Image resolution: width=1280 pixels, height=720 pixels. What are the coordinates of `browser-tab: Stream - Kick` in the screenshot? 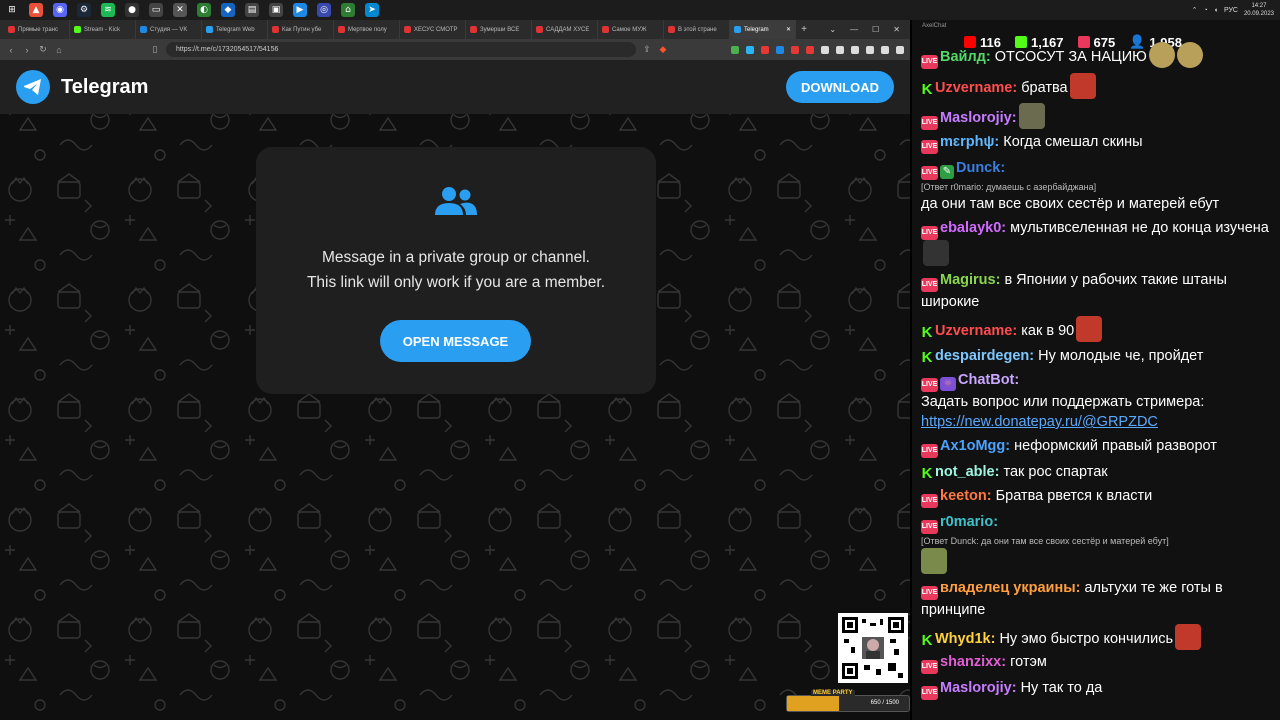 It's located at (103, 29).